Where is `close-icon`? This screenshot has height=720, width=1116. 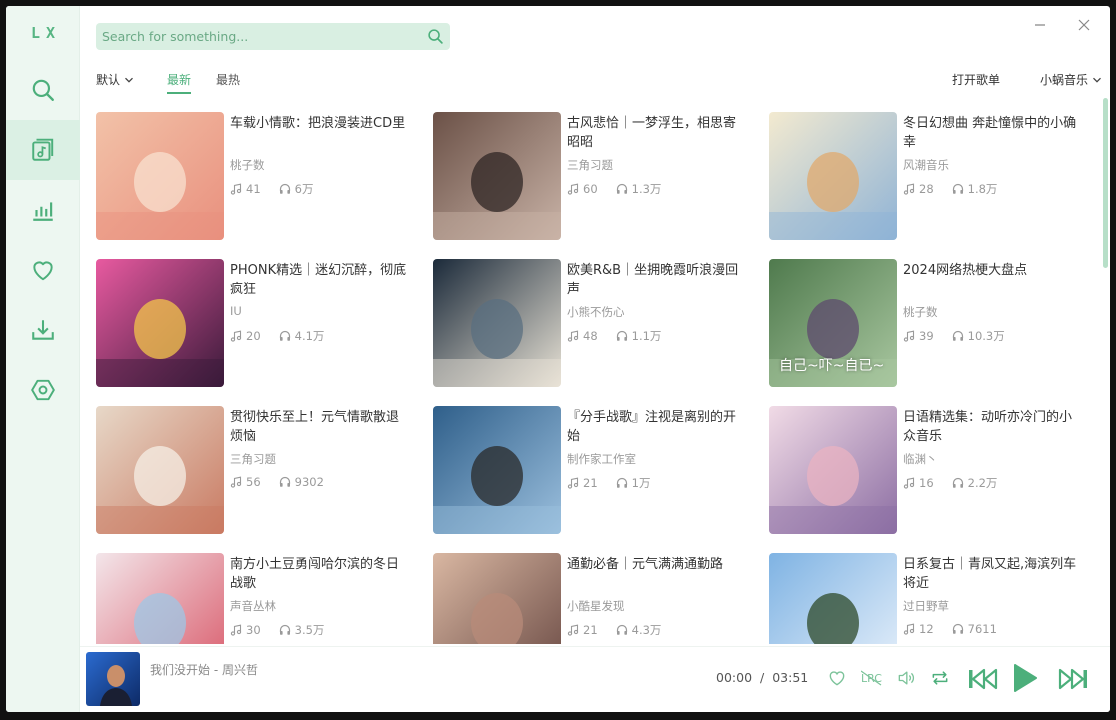
close-icon is located at coordinates (1084, 25).